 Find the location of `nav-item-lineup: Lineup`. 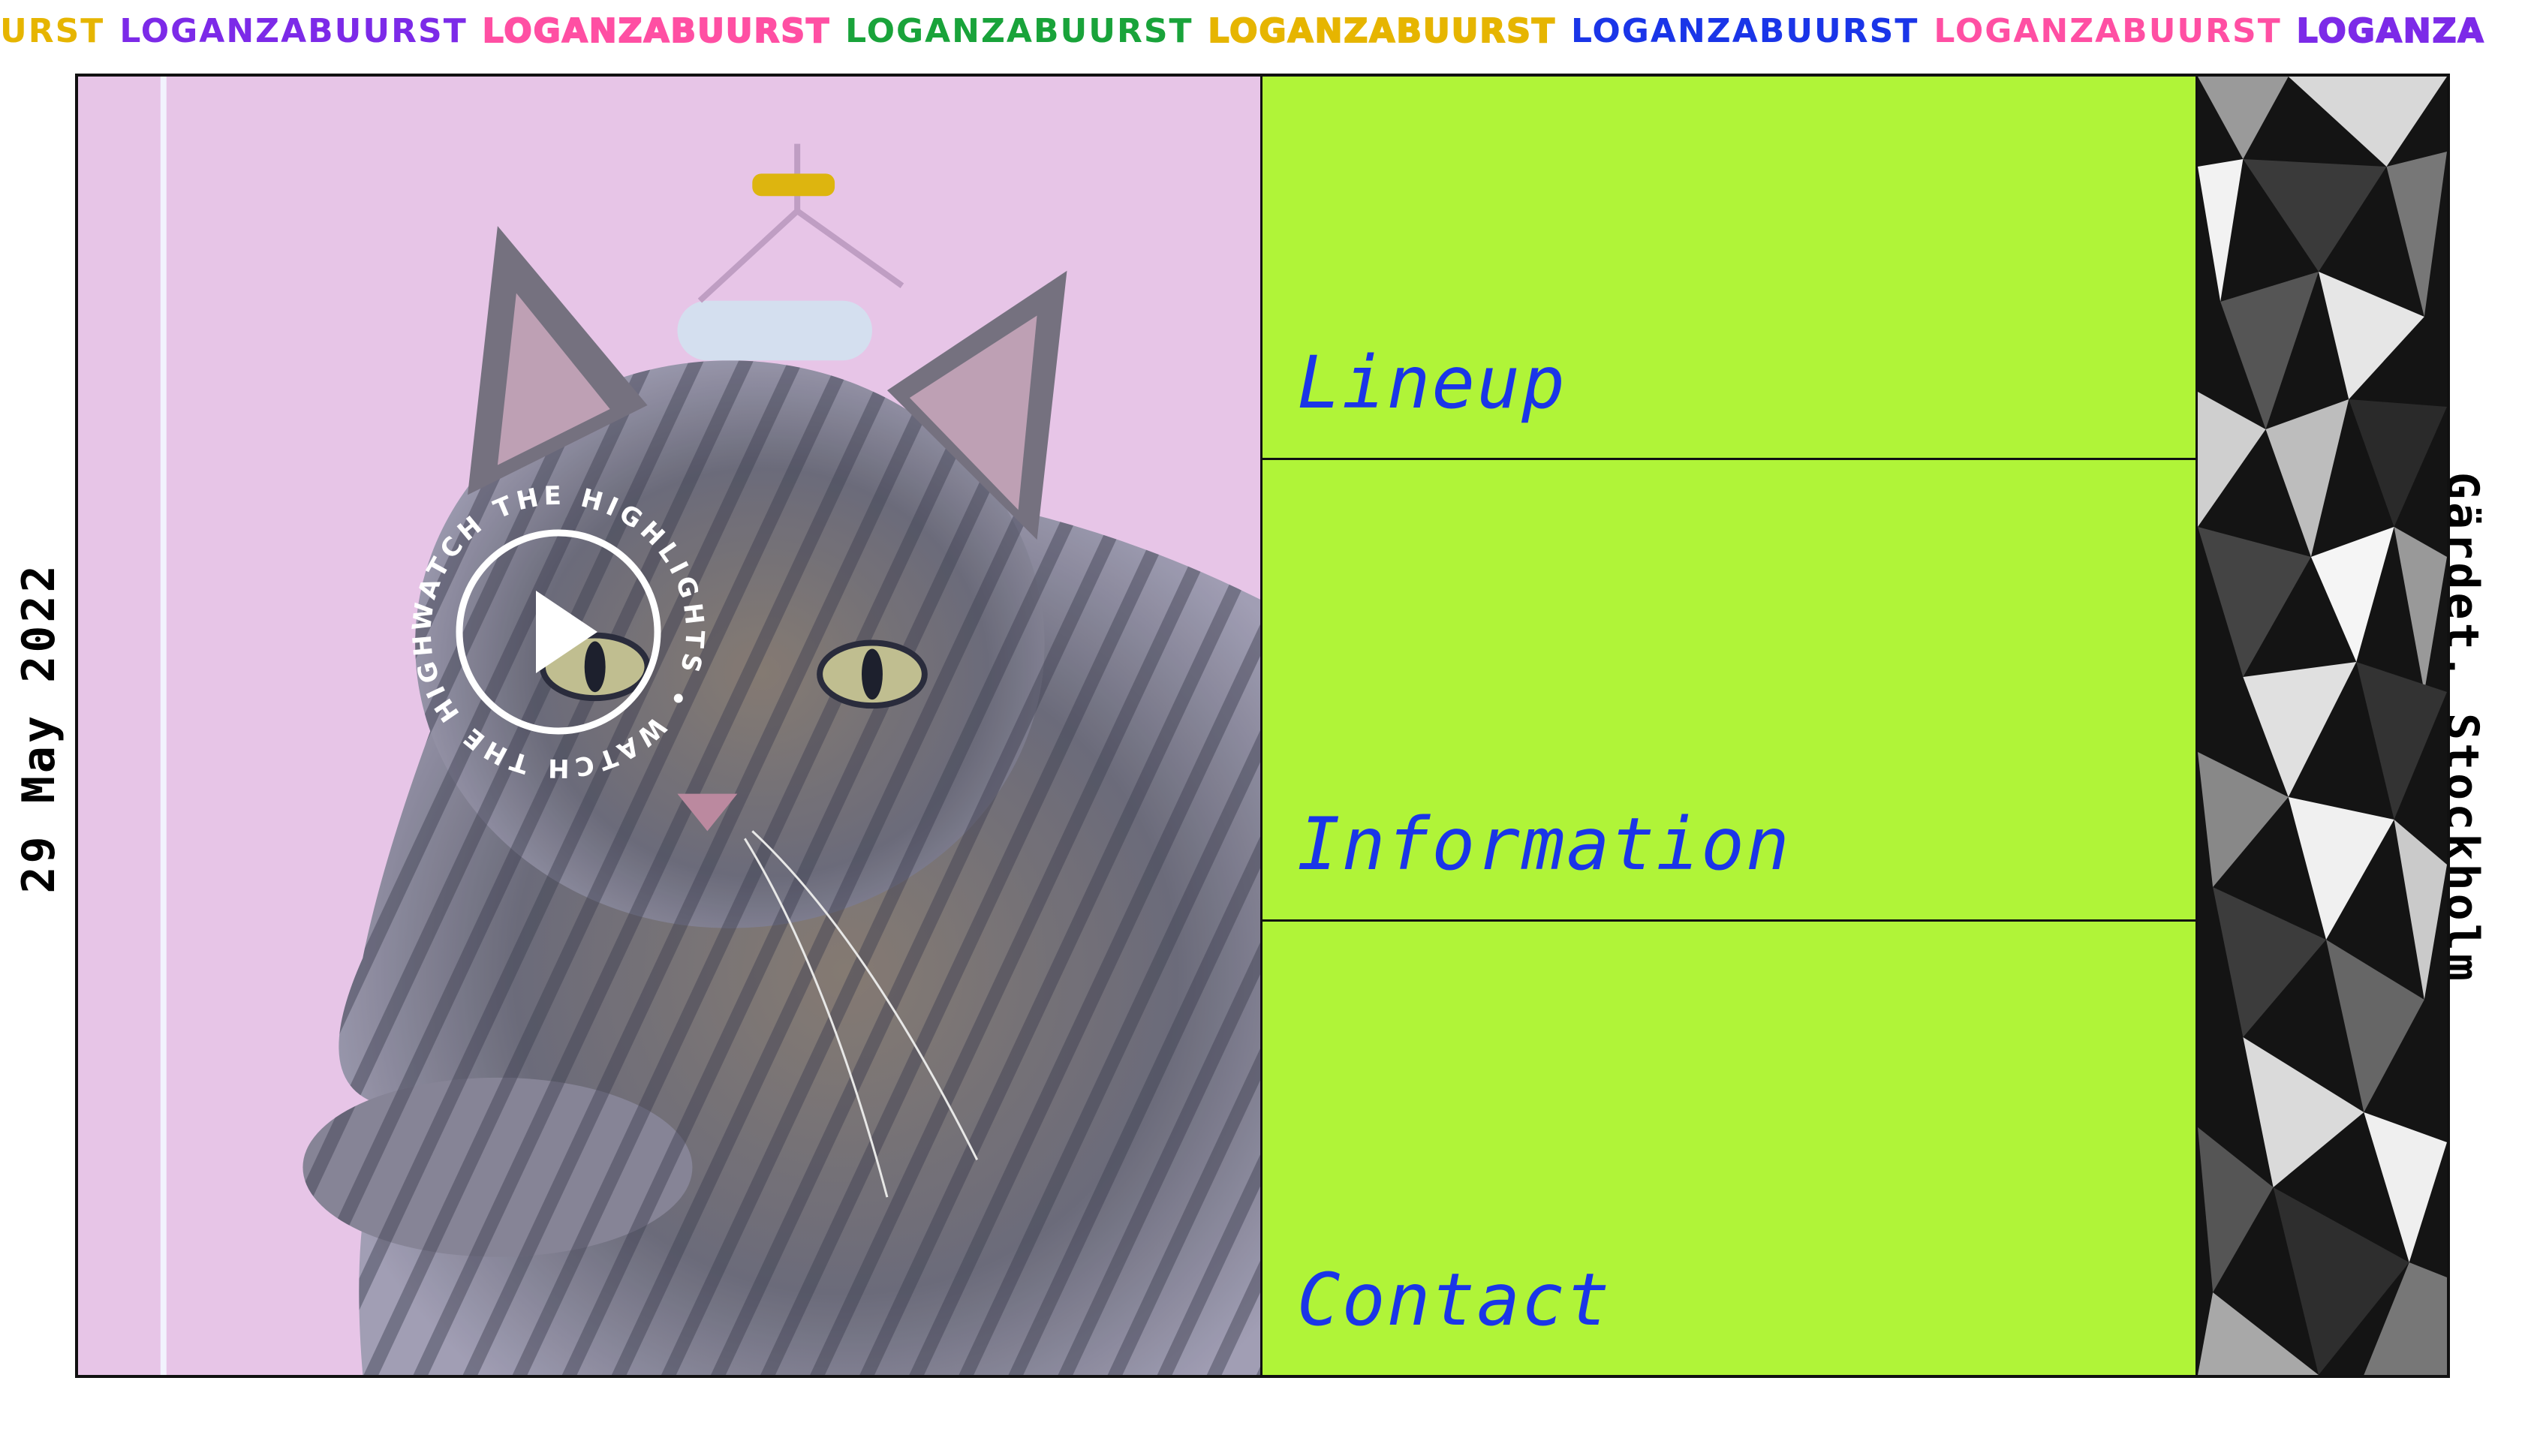

nav-item-lineup: Lineup is located at coordinates (1729, 268).